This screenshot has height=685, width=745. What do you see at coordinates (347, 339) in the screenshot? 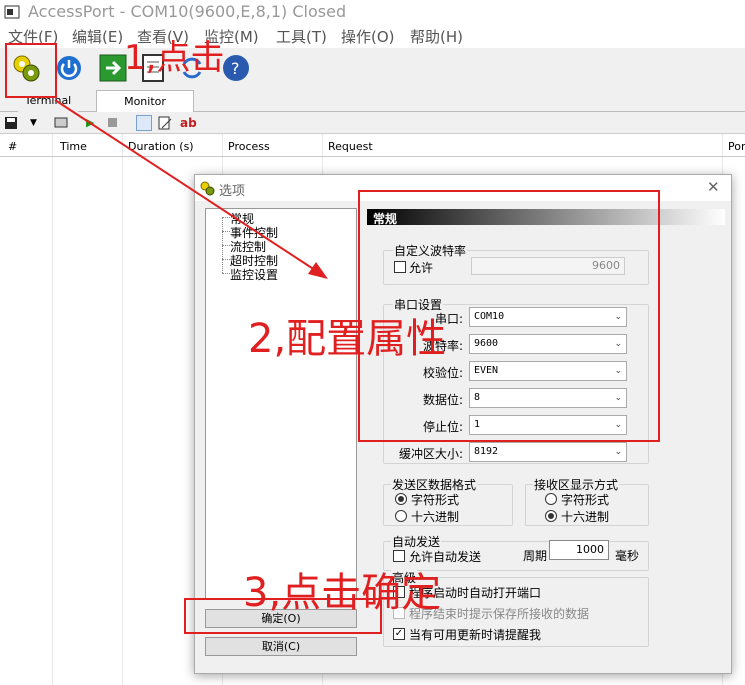
I see `annotation-step2: 2,配置属性` at bounding box center [347, 339].